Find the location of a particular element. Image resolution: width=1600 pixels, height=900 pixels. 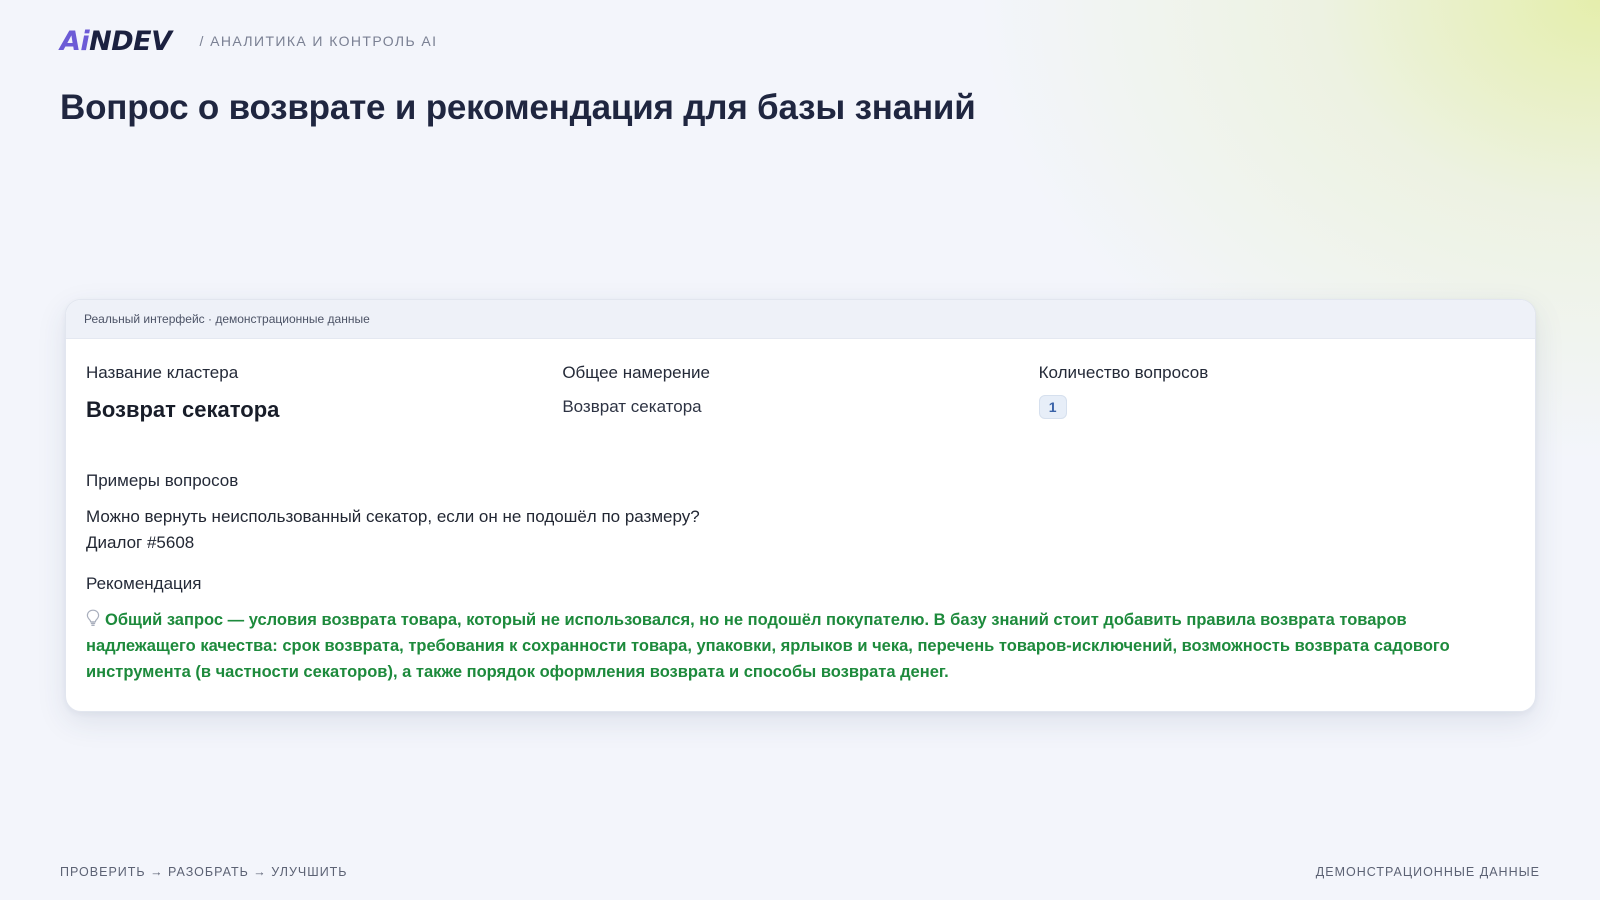

intent-value: Возврат секатора is located at coordinates (632, 407).